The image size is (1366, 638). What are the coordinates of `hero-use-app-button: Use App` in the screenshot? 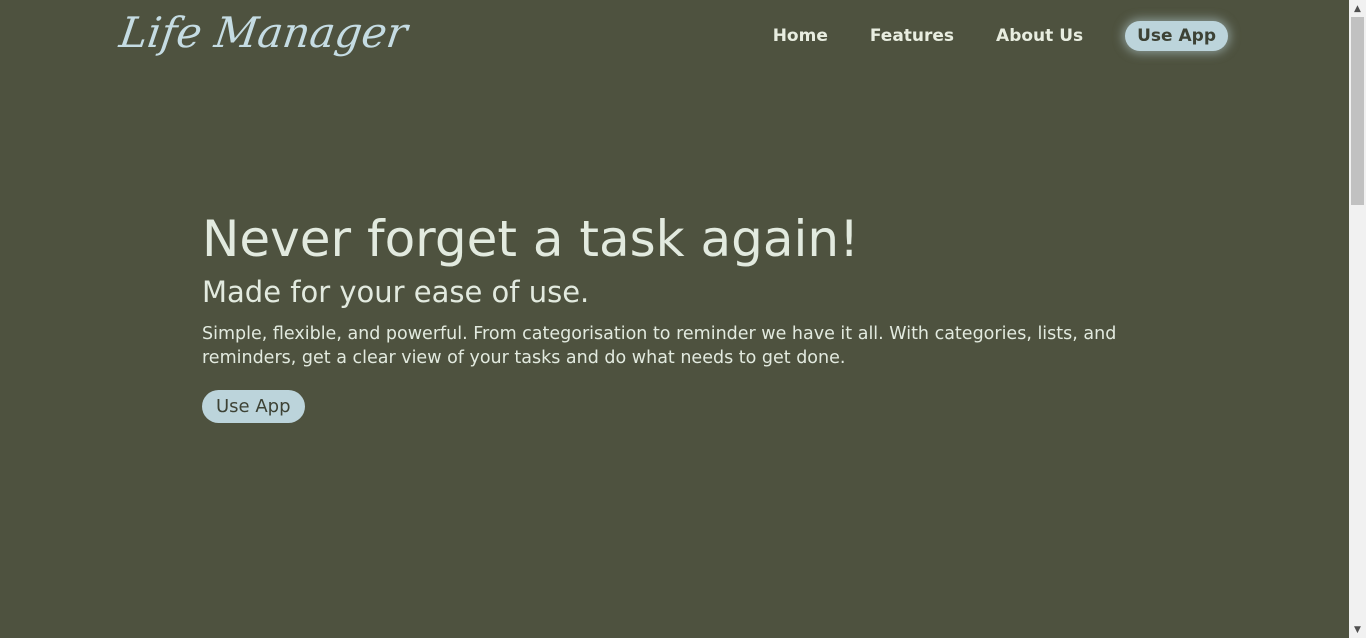 It's located at (253, 406).